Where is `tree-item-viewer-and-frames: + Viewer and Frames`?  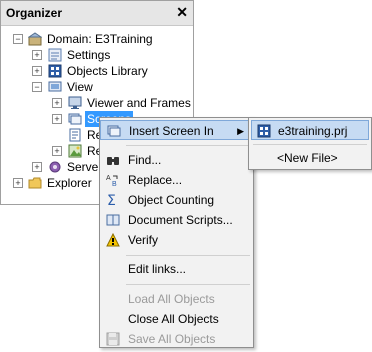
tree-item-viewer-and-frames: + Viewer and Frames is located at coordinates (97, 103).